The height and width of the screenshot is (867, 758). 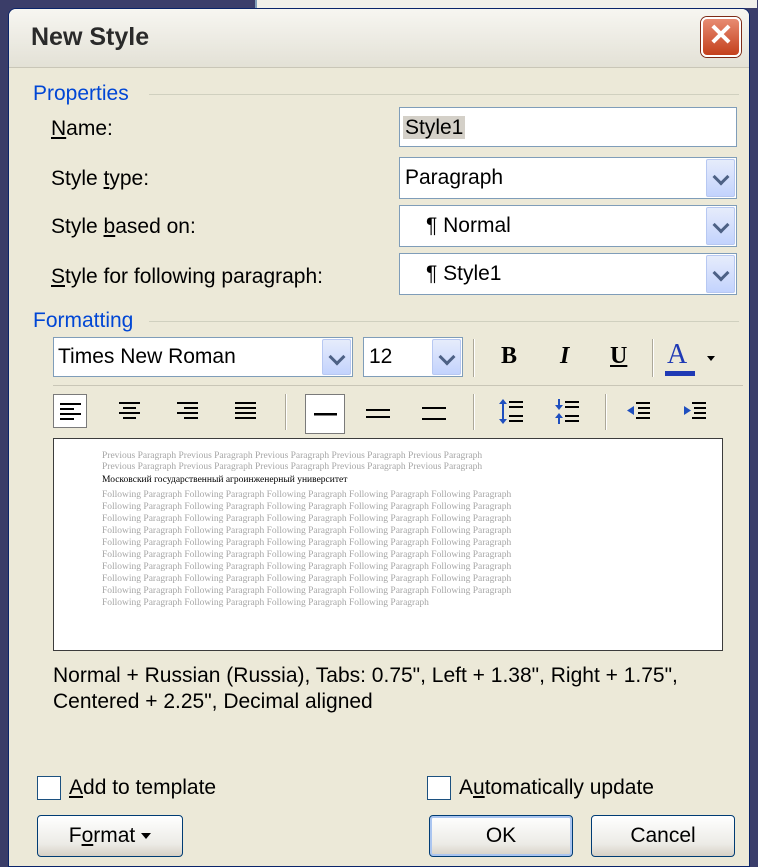 I want to click on underline-icon: U, so click(x=619, y=356).